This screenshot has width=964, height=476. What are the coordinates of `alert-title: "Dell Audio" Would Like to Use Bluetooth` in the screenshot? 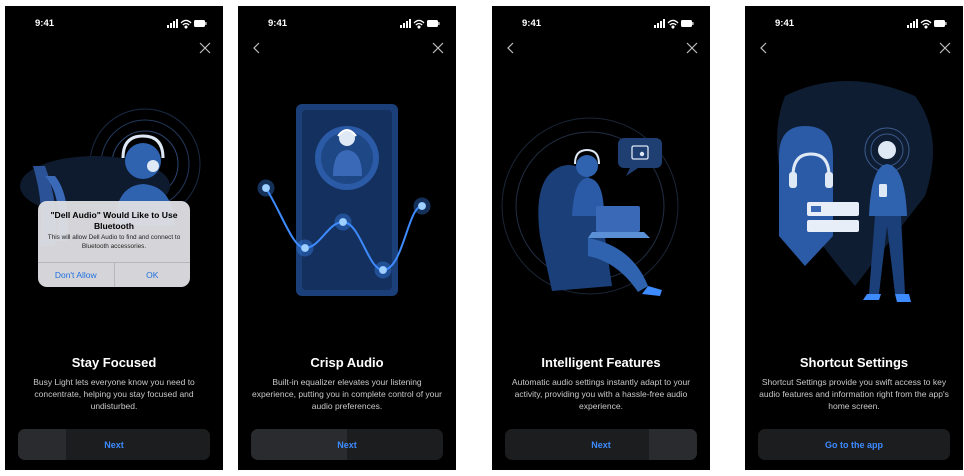 It's located at (114, 220).